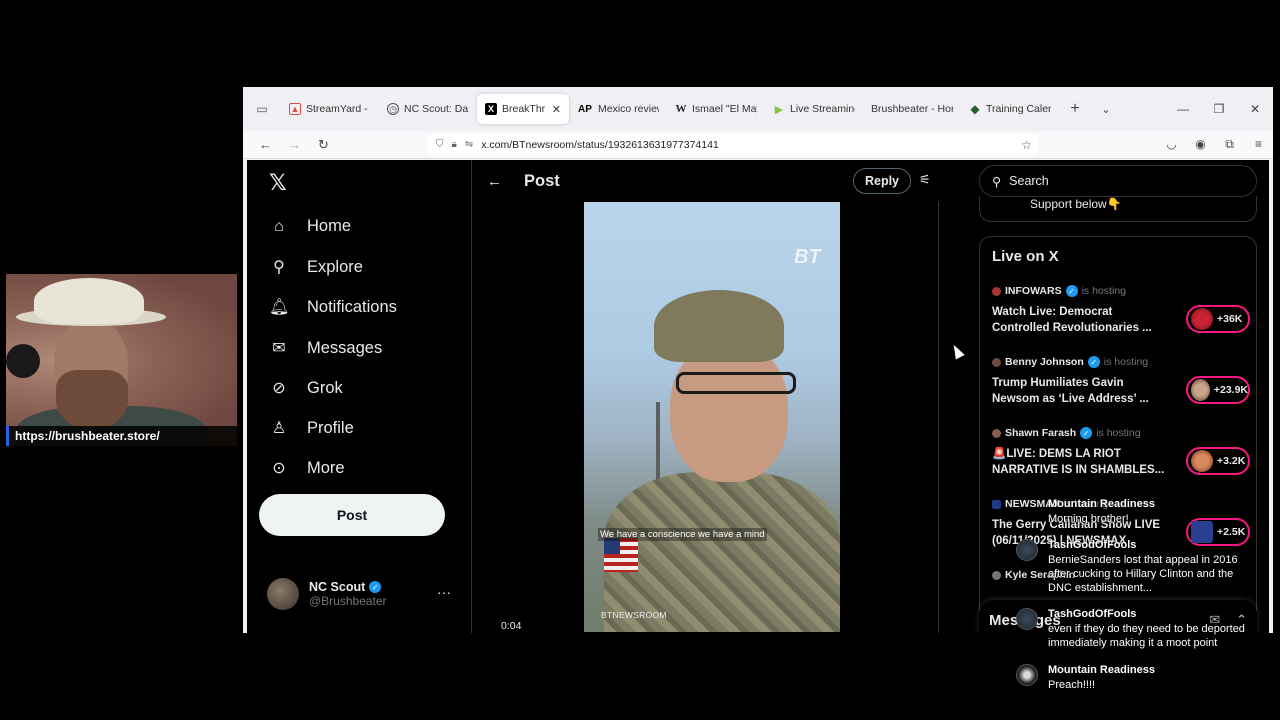 Image resolution: width=1280 pixels, height=720 pixels. I want to click on bt-logo: BT, so click(807, 257).